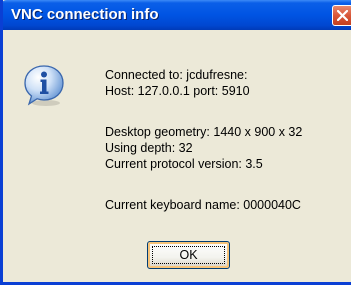 The width and height of the screenshot is (351, 285). Describe the element at coordinates (184, 164) in the screenshot. I see `protocol-version-text: Current protocol version: 3.5` at that location.